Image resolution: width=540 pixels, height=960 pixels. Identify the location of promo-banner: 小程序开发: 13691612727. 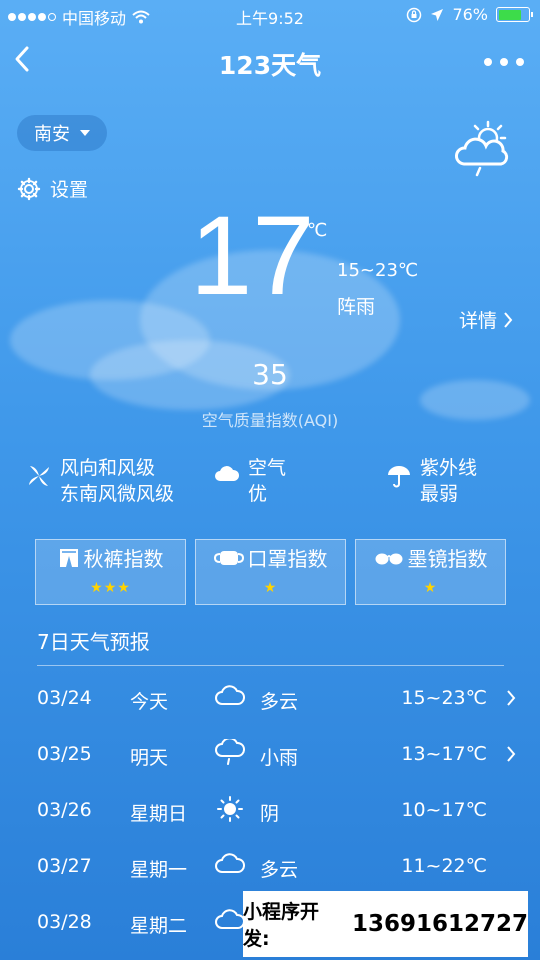
(385, 924).